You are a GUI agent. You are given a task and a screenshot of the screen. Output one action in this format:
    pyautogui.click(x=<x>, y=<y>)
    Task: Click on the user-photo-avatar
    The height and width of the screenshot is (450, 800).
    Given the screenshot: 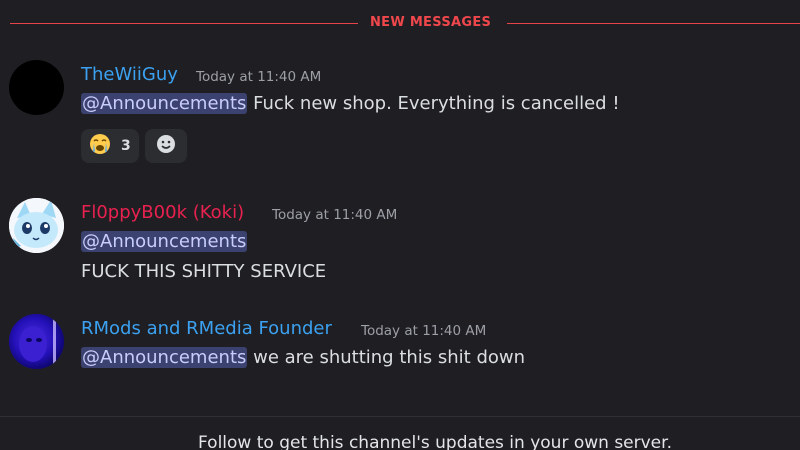 What is the action you would take?
    pyautogui.click(x=36, y=341)
    